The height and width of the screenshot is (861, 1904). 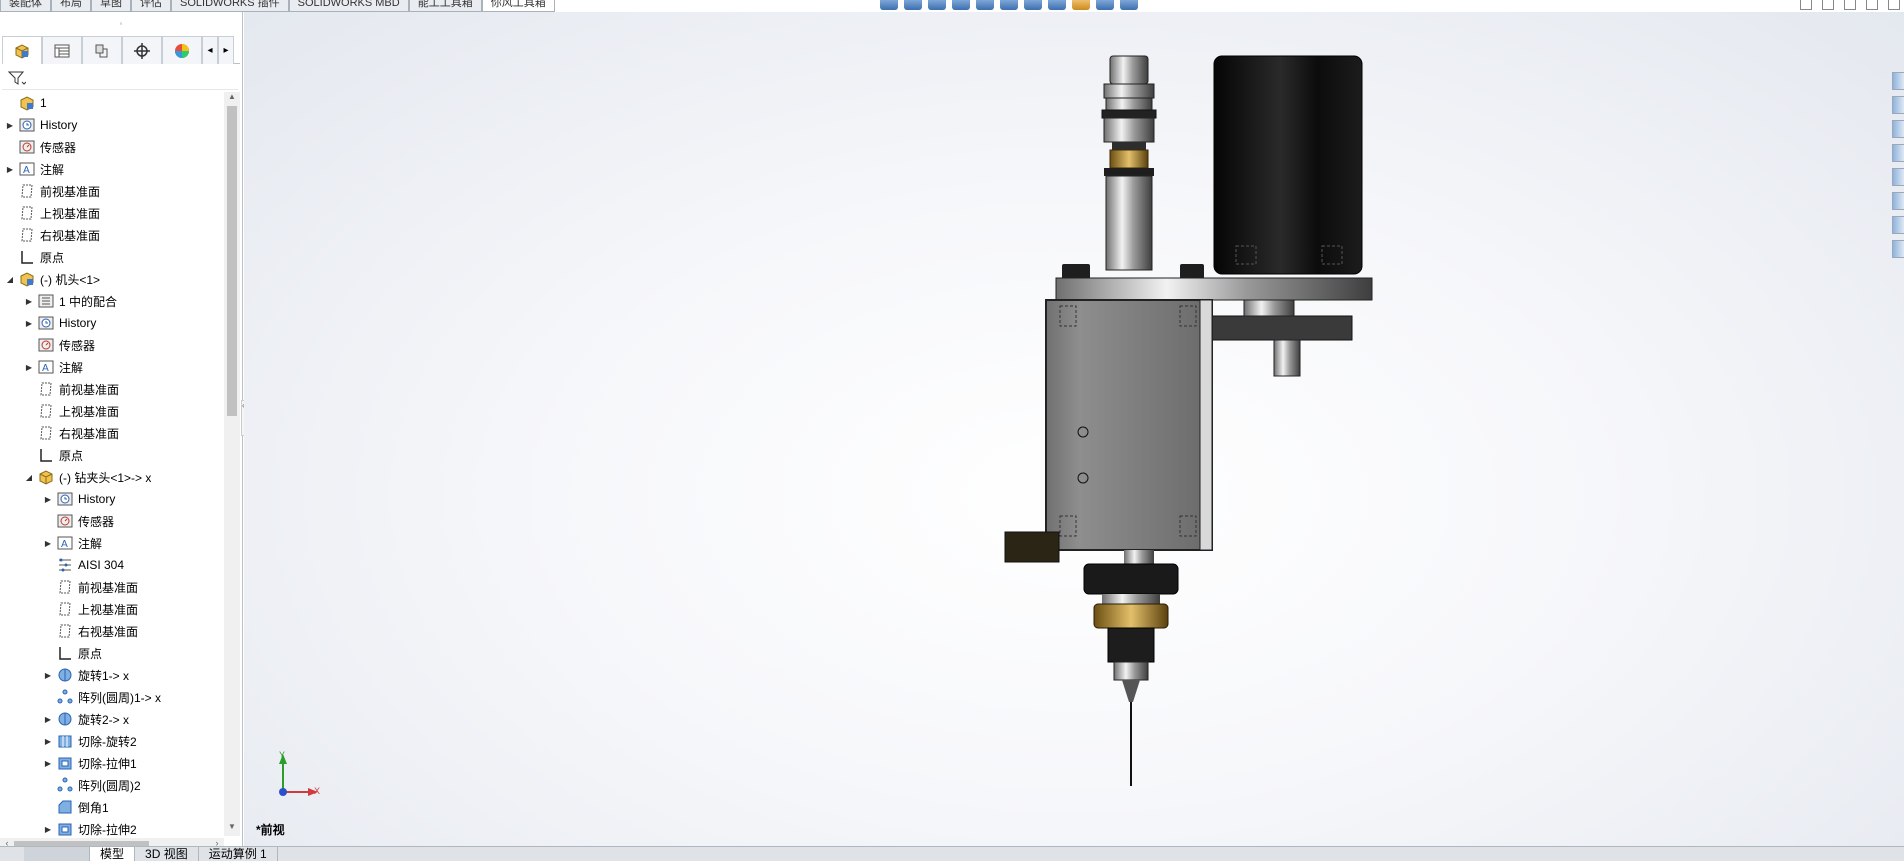 I want to click on tree-item: ▶ 1 中的配合, so click(x=112, y=301).